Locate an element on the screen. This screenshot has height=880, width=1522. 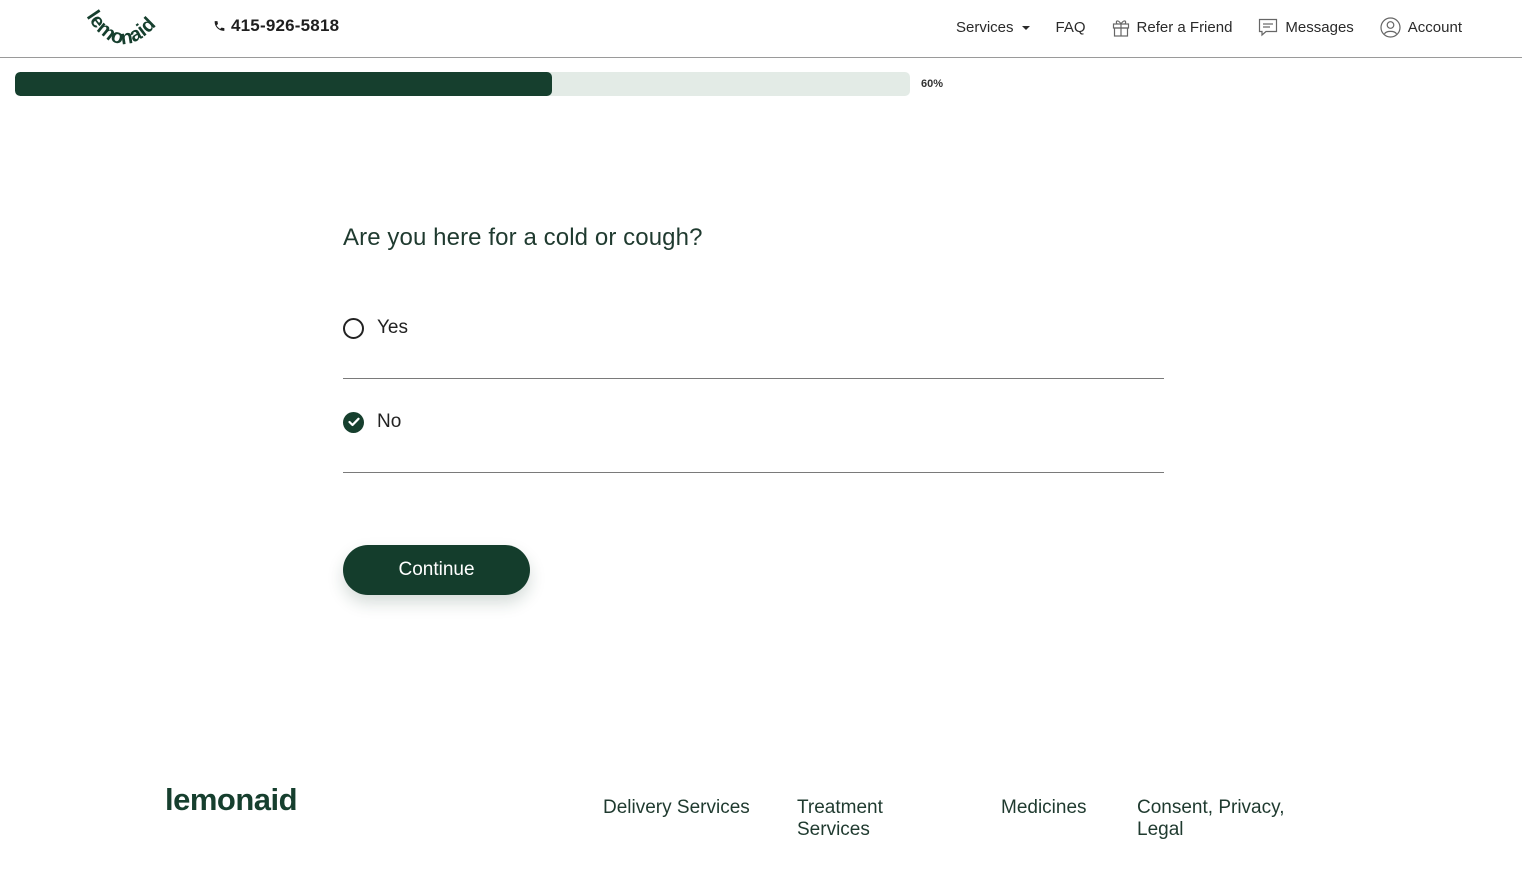
nav-refer: Refer a Friend is located at coordinates (1172, 27).